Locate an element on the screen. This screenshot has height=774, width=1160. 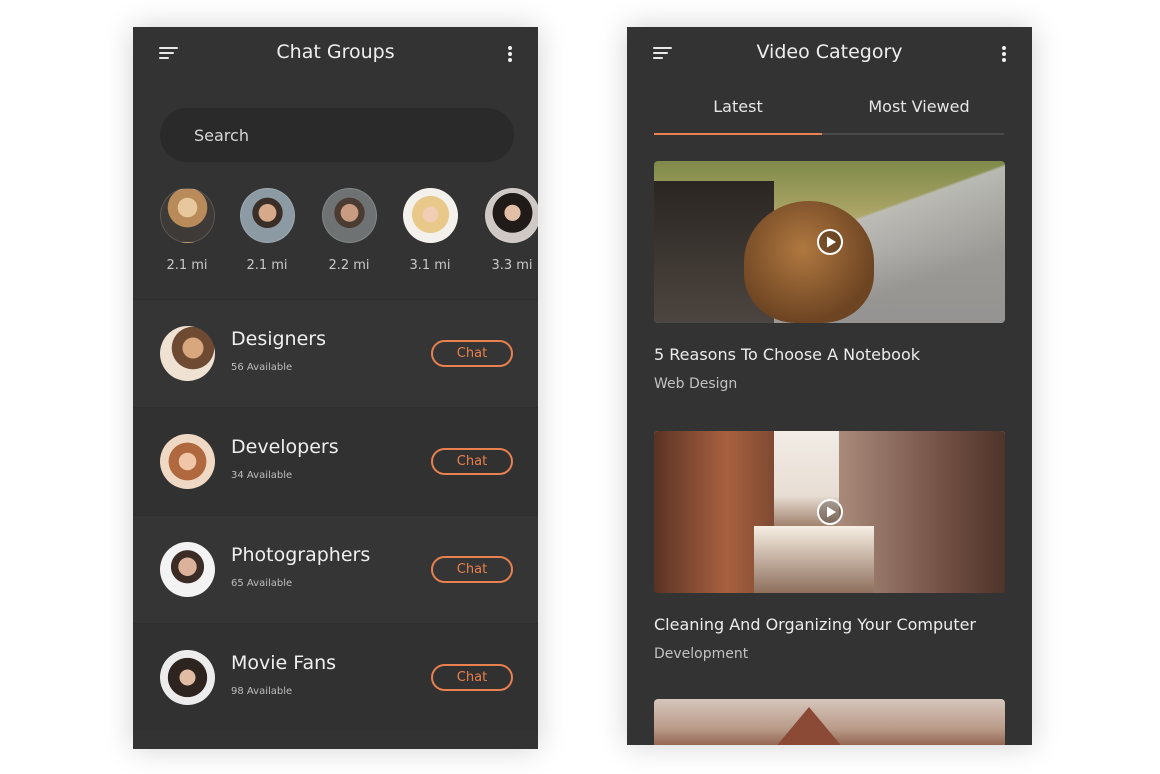
active-tab-indicator is located at coordinates (738, 134).